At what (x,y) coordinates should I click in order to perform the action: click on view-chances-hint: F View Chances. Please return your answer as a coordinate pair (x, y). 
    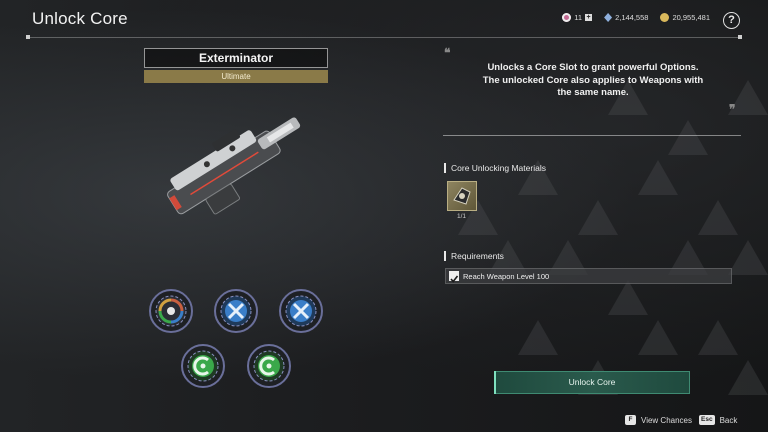
    Looking at the image, I should click on (658, 420).